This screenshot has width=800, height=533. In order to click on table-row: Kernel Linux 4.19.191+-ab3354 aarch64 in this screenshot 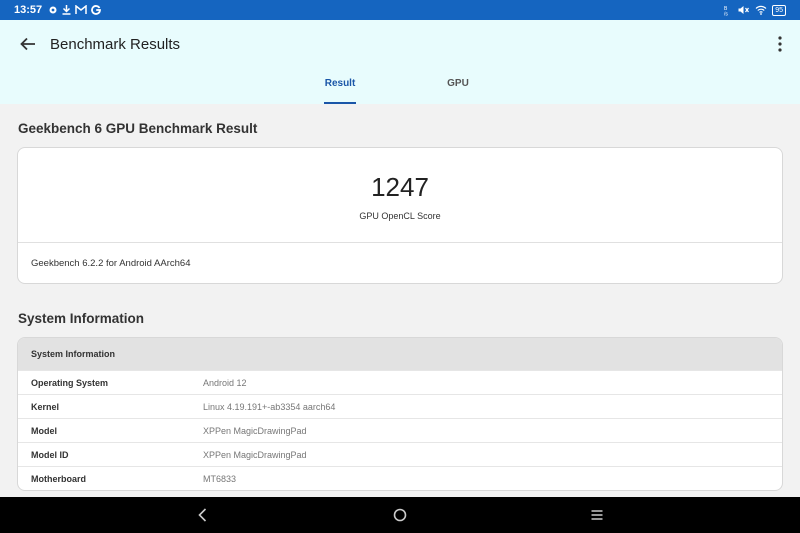, I will do `click(400, 406)`.